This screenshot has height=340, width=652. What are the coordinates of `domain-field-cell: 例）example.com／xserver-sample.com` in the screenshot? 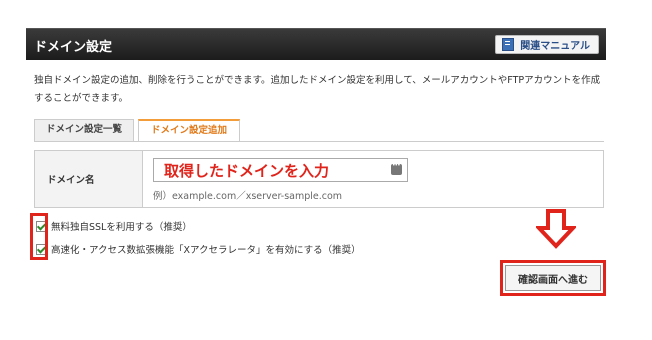 It's located at (373, 179).